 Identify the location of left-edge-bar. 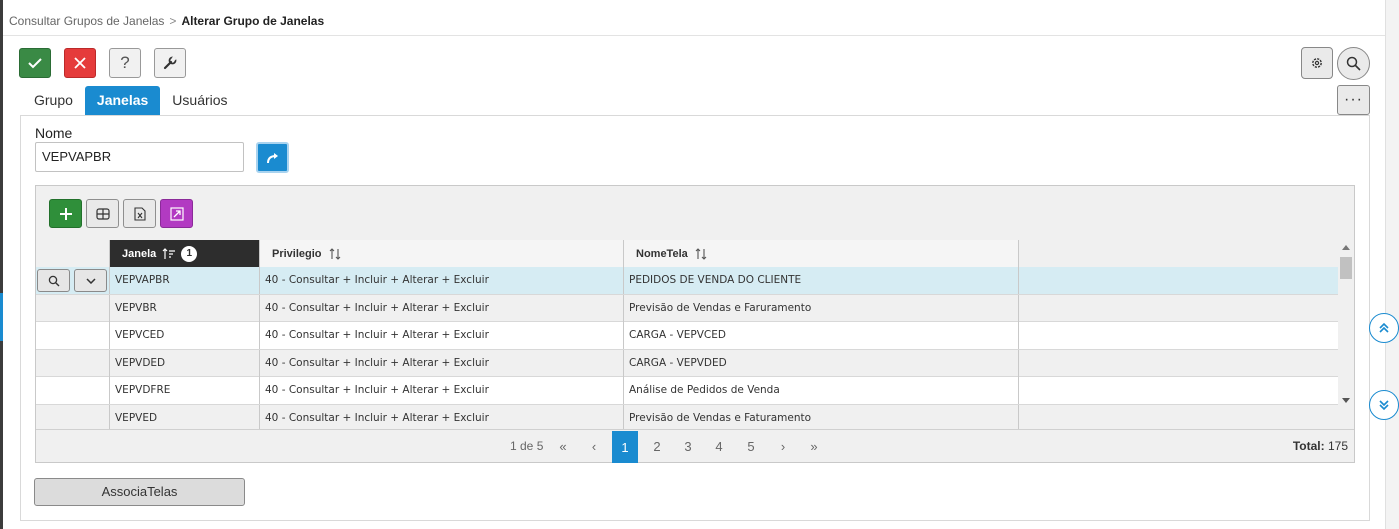
(1, 264).